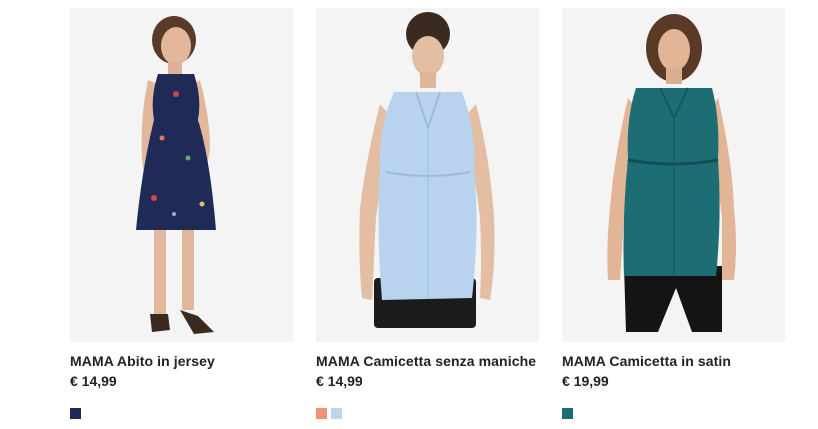 The image size is (818, 429). I want to click on product-price: € 19,99, so click(585, 381).